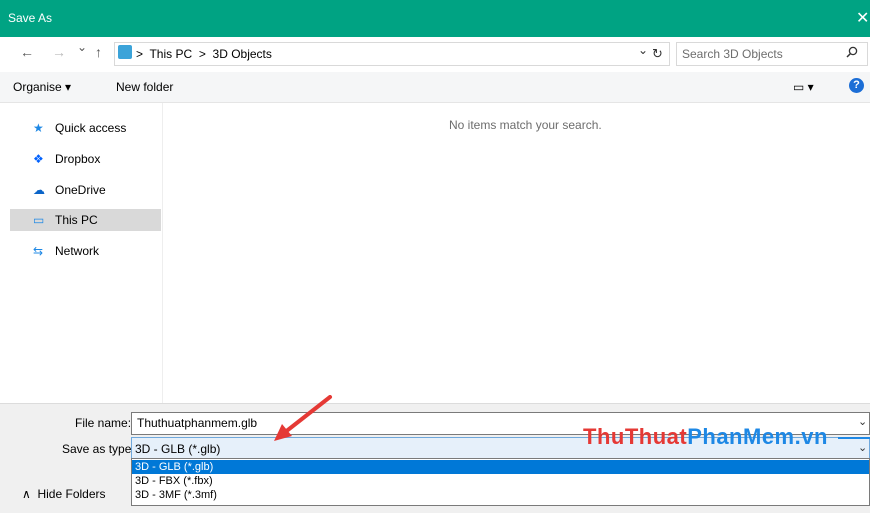  Describe the element at coordinates (71, 494) in the screenshot. I see `hide-folders-label: Hide Folders` at that location.